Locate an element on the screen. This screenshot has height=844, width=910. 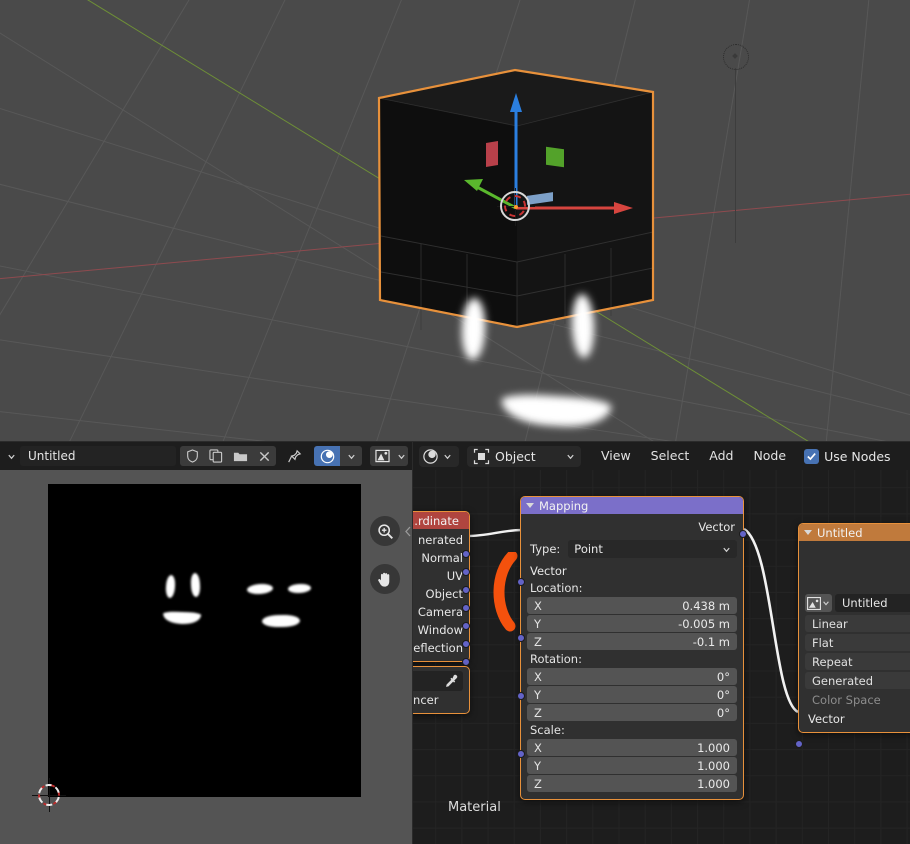
node-output-generated: nerated is located at coordinates (441, 540).